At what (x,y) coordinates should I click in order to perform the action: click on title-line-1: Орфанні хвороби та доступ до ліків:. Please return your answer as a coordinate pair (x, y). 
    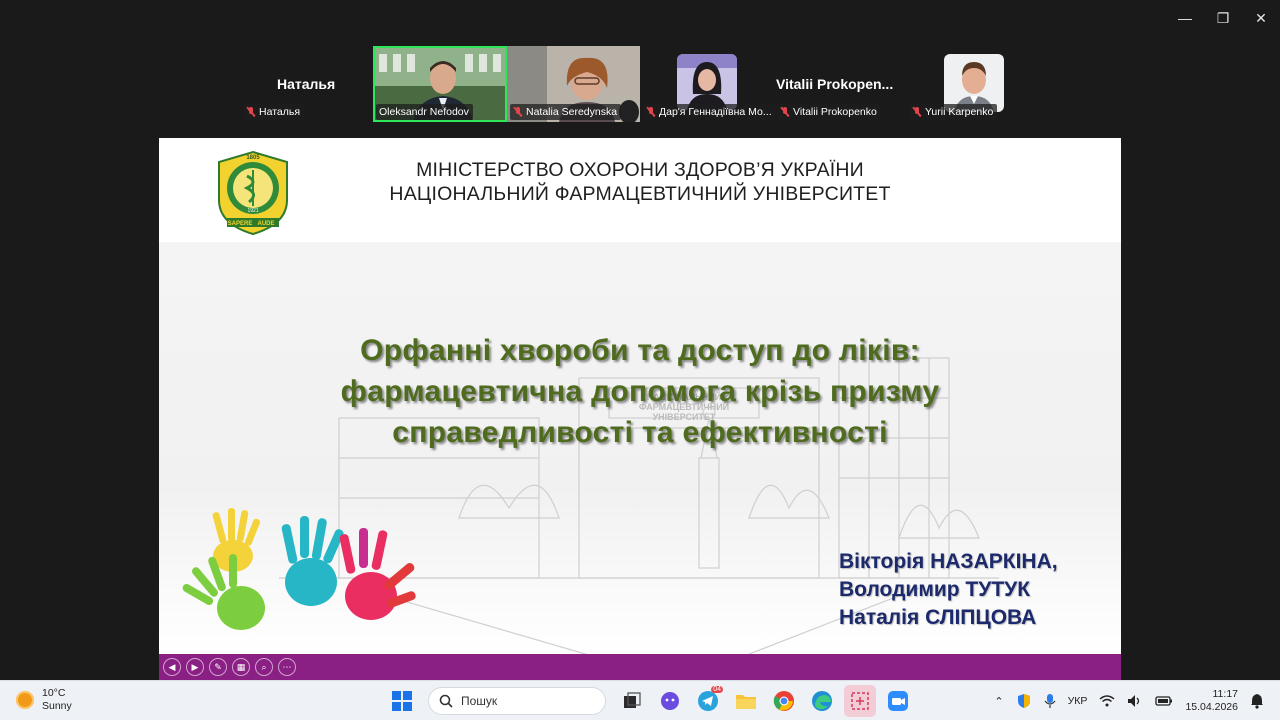
    Looking at the image, I should click on (640, 350).